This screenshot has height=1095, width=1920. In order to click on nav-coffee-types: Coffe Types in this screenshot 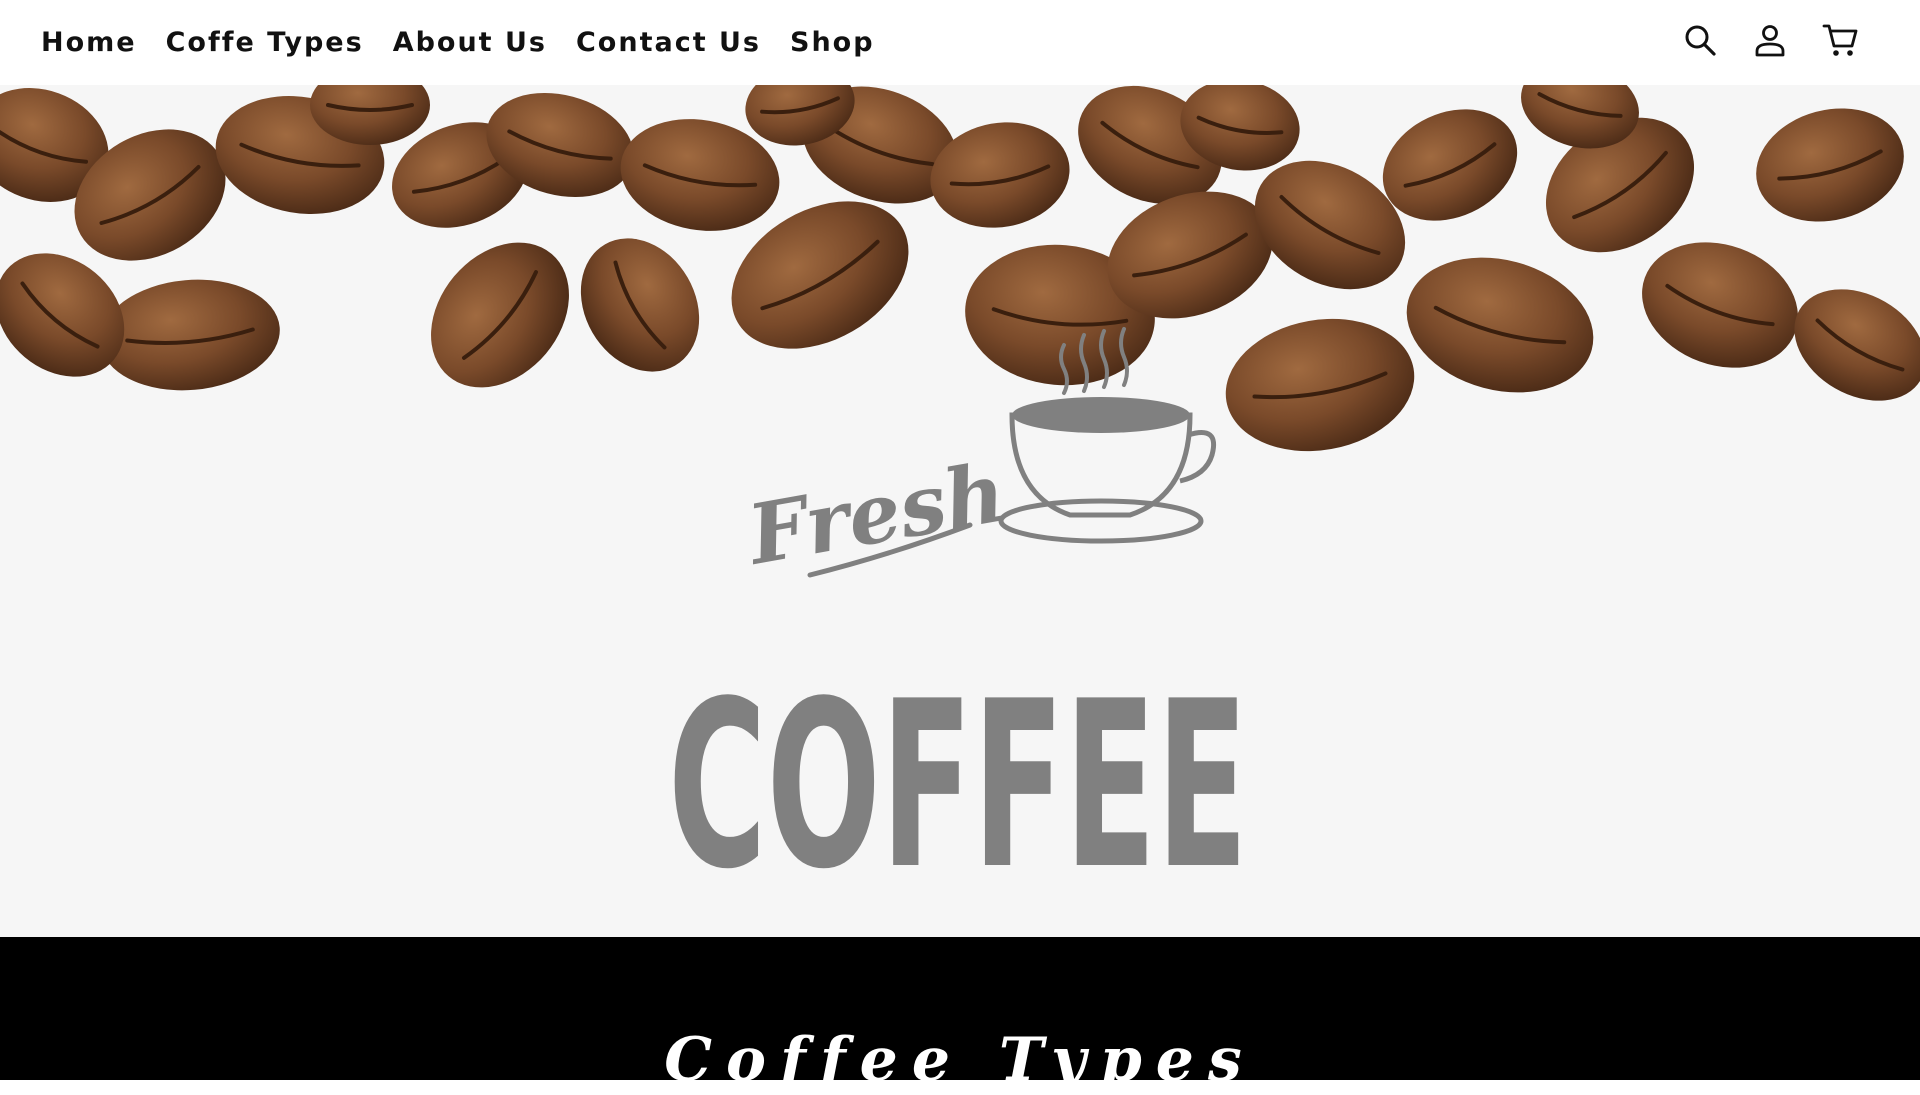, I will do `click(265, 43)`.